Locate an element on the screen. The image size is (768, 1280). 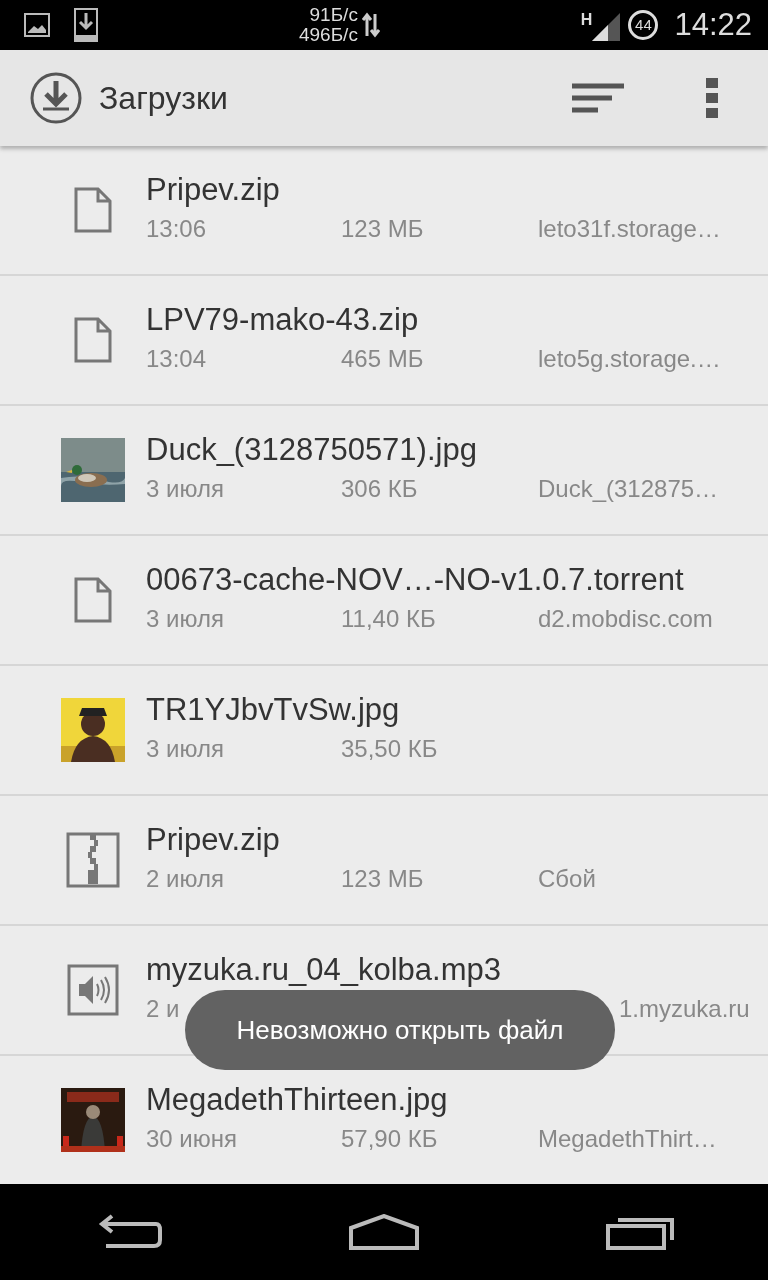
file-name: TR1YJbvTvSw.jpg is located at coordinates (273, 710).